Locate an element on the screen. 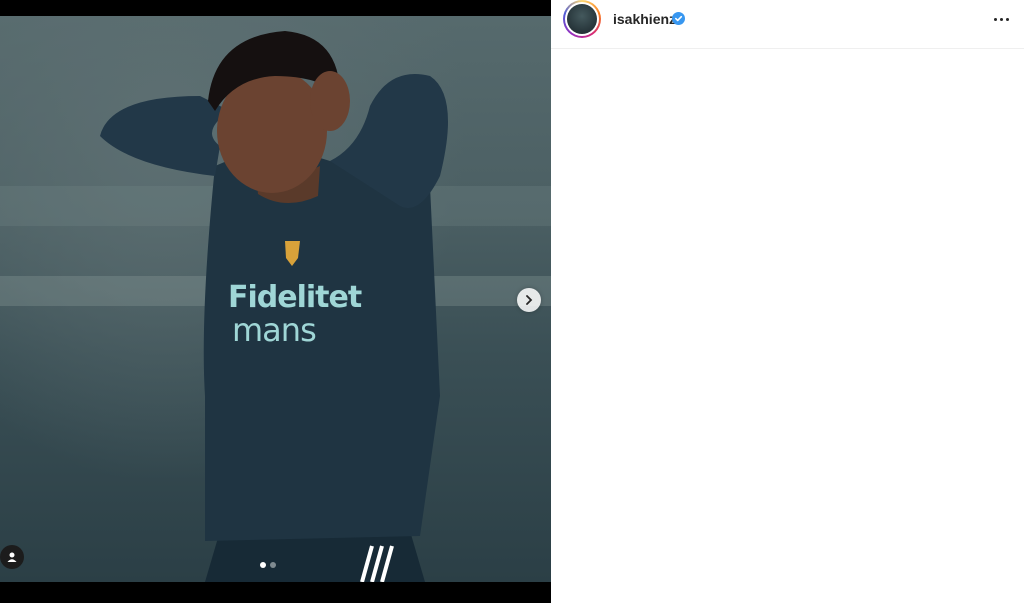 This screenshot has width=1024, height=603. user-tag-icon is located at coordinates (12, 557).